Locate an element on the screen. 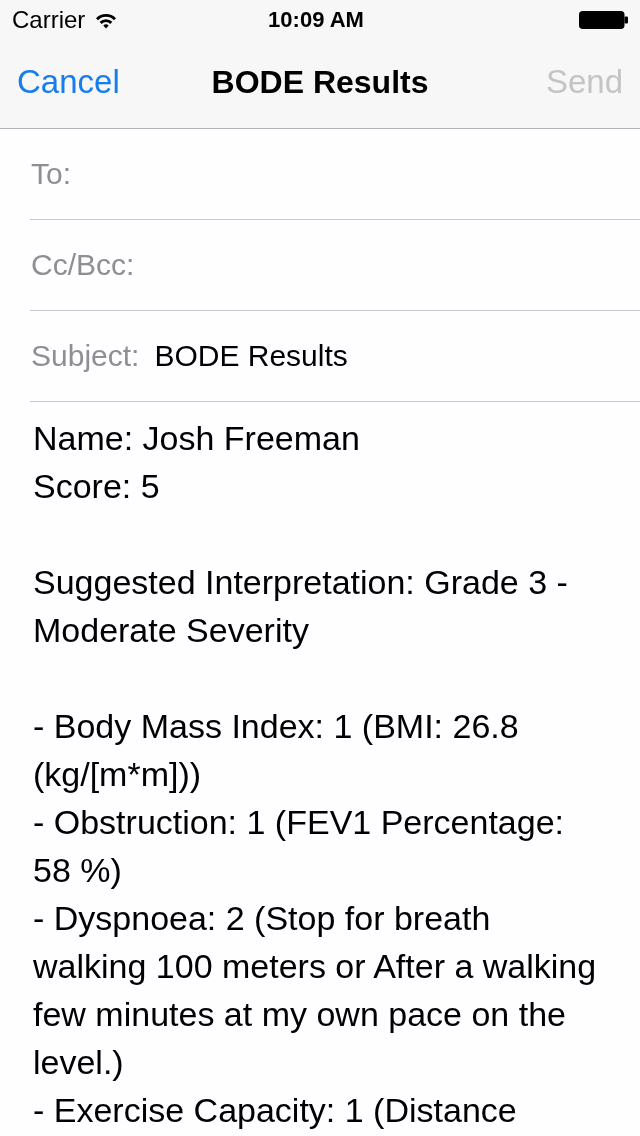  carrier-name: Carrier is located at coordinates (49, 20).